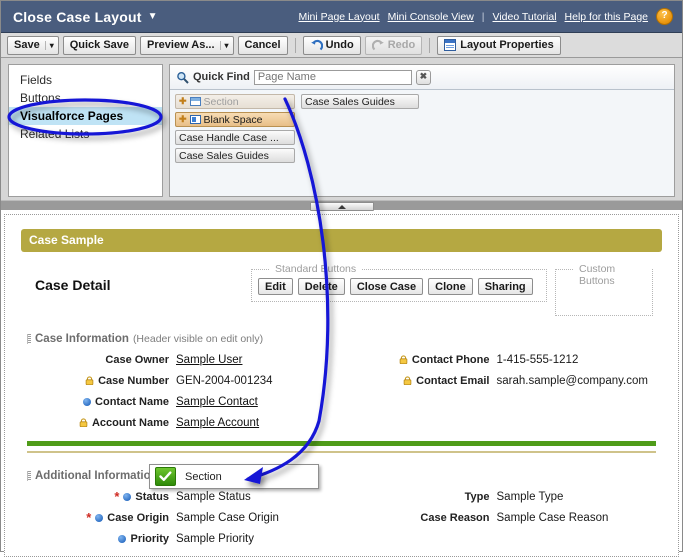 The width and height of the screenshot is (683, 557). I want to click on field-row: Contact Phone 1-415-555-1212, so click(502, 359).